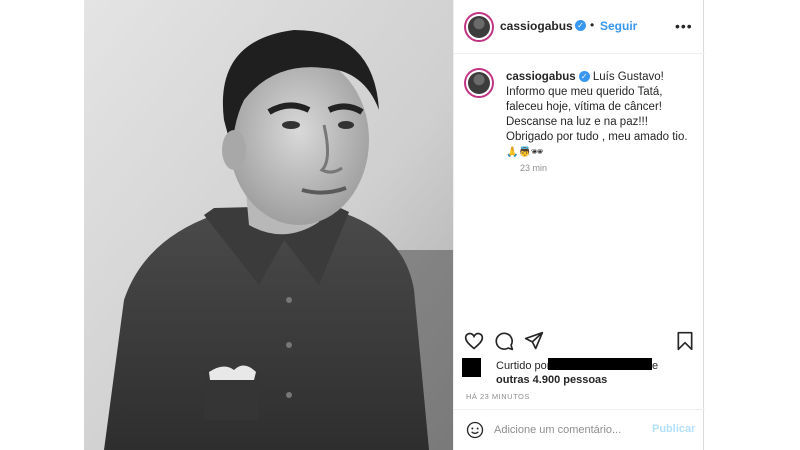 The image size is (800, 450). Describe the element at coordinates (579, 344) in the screenshot. I see `action-bar` at that location.